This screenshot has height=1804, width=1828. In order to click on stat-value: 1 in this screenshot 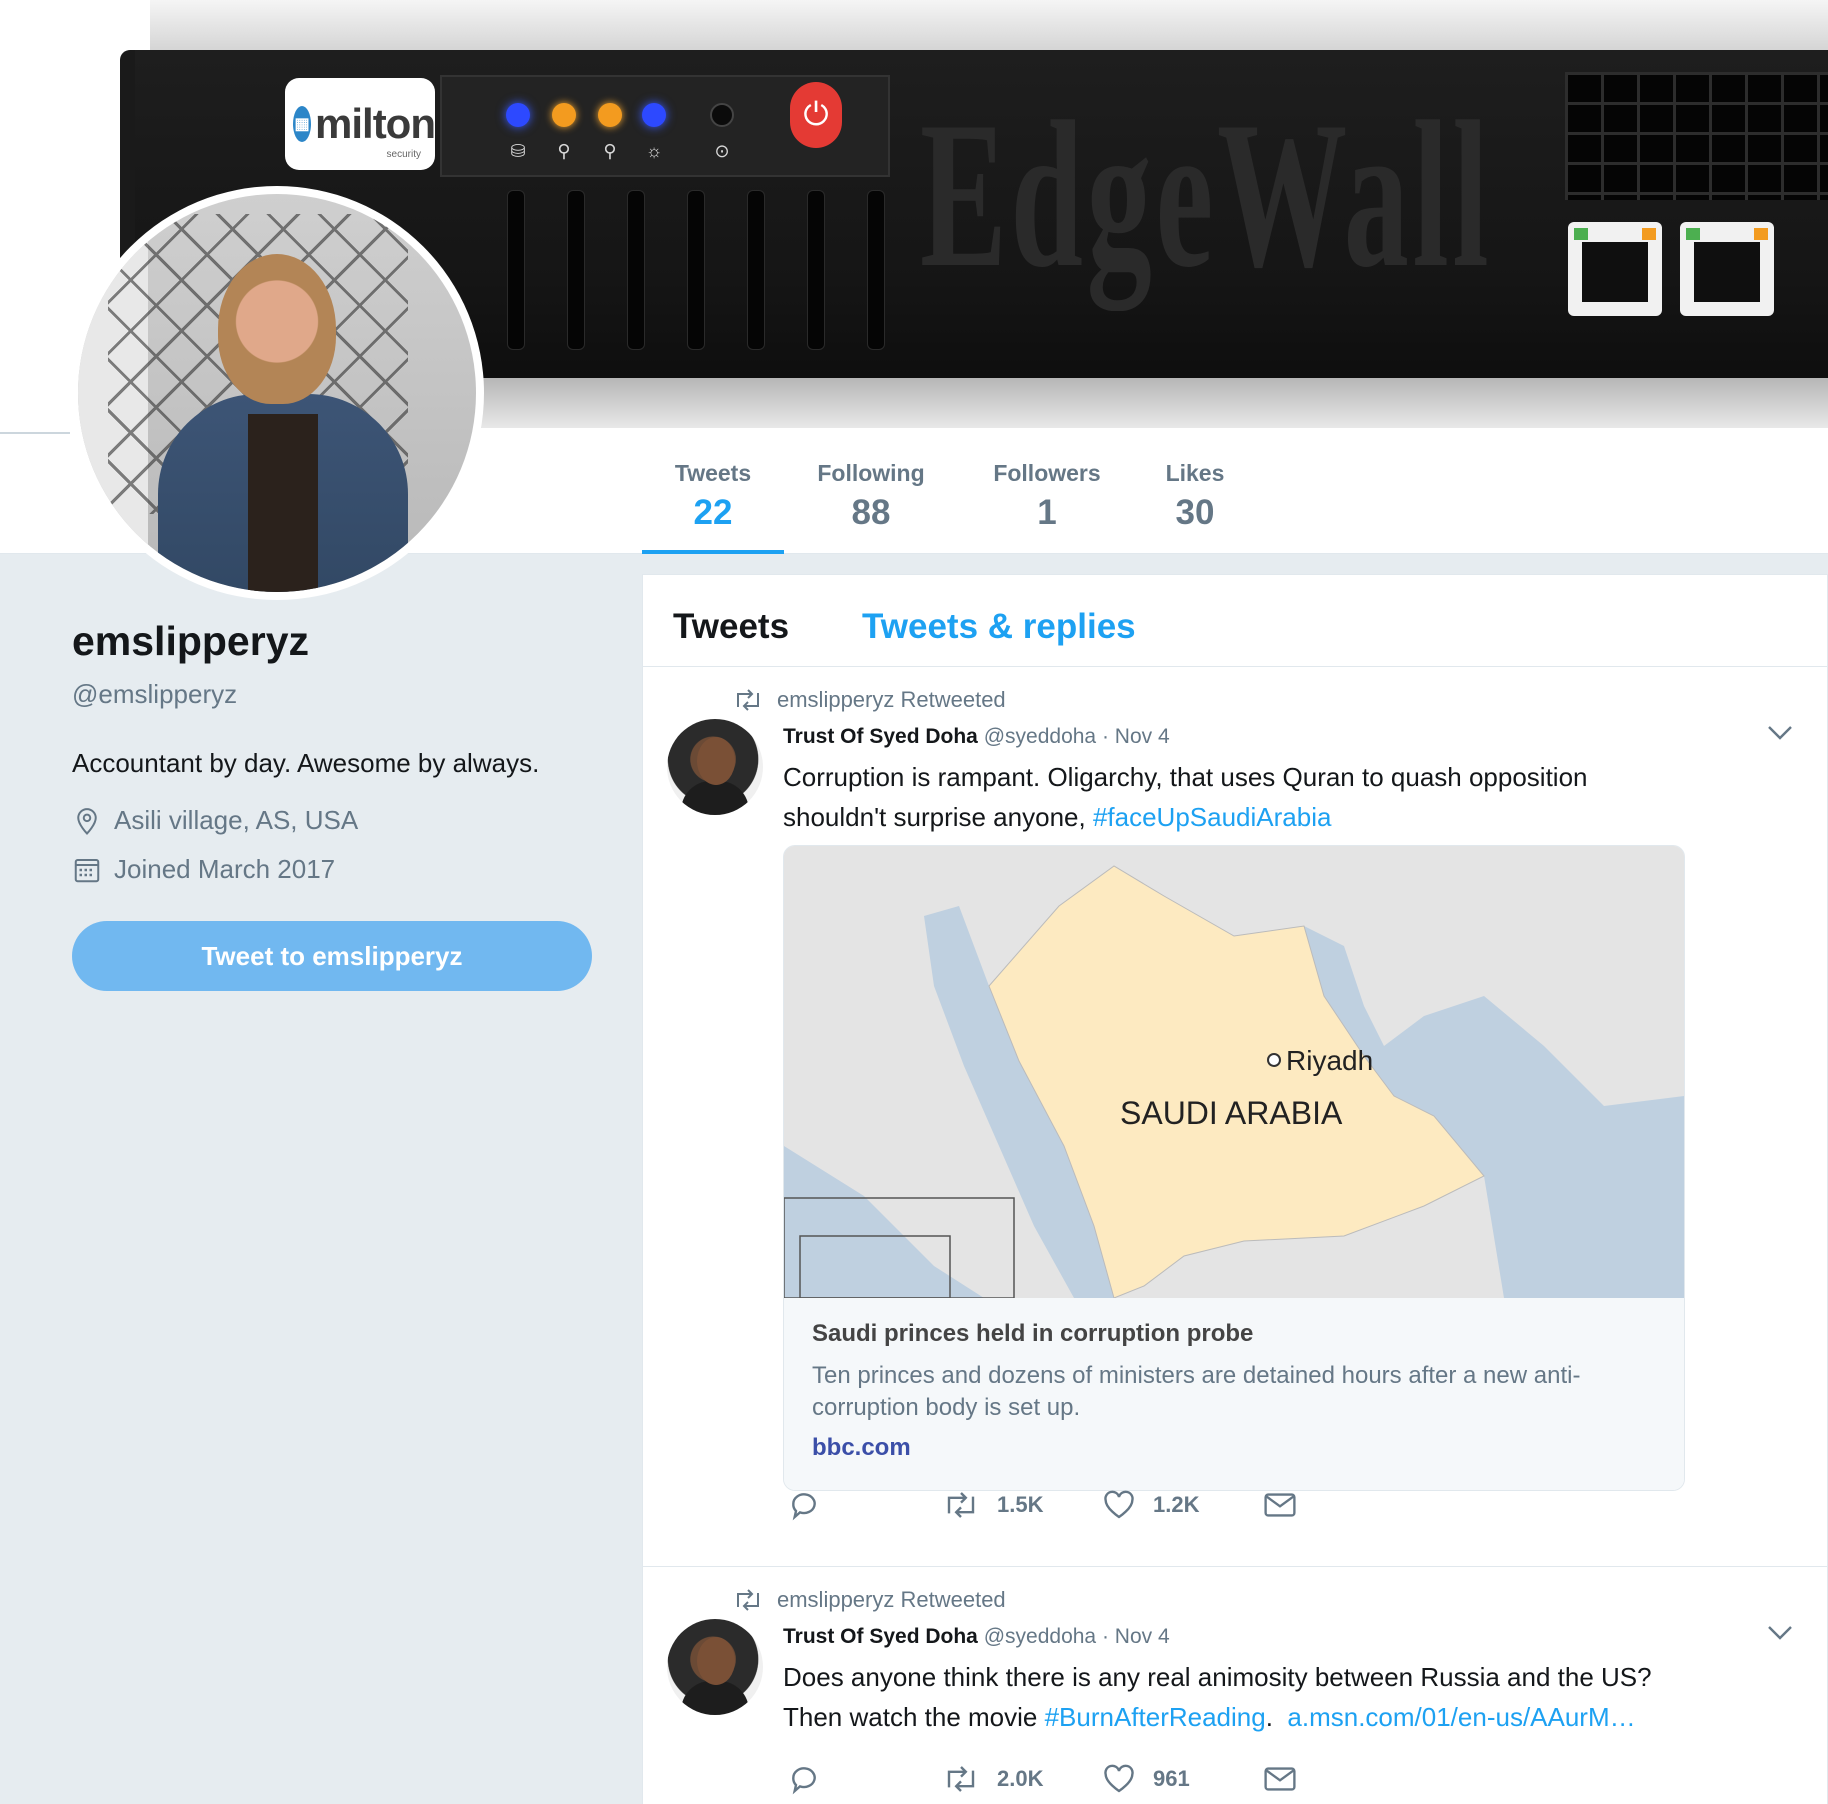, I will do `click(1047, 512)`.